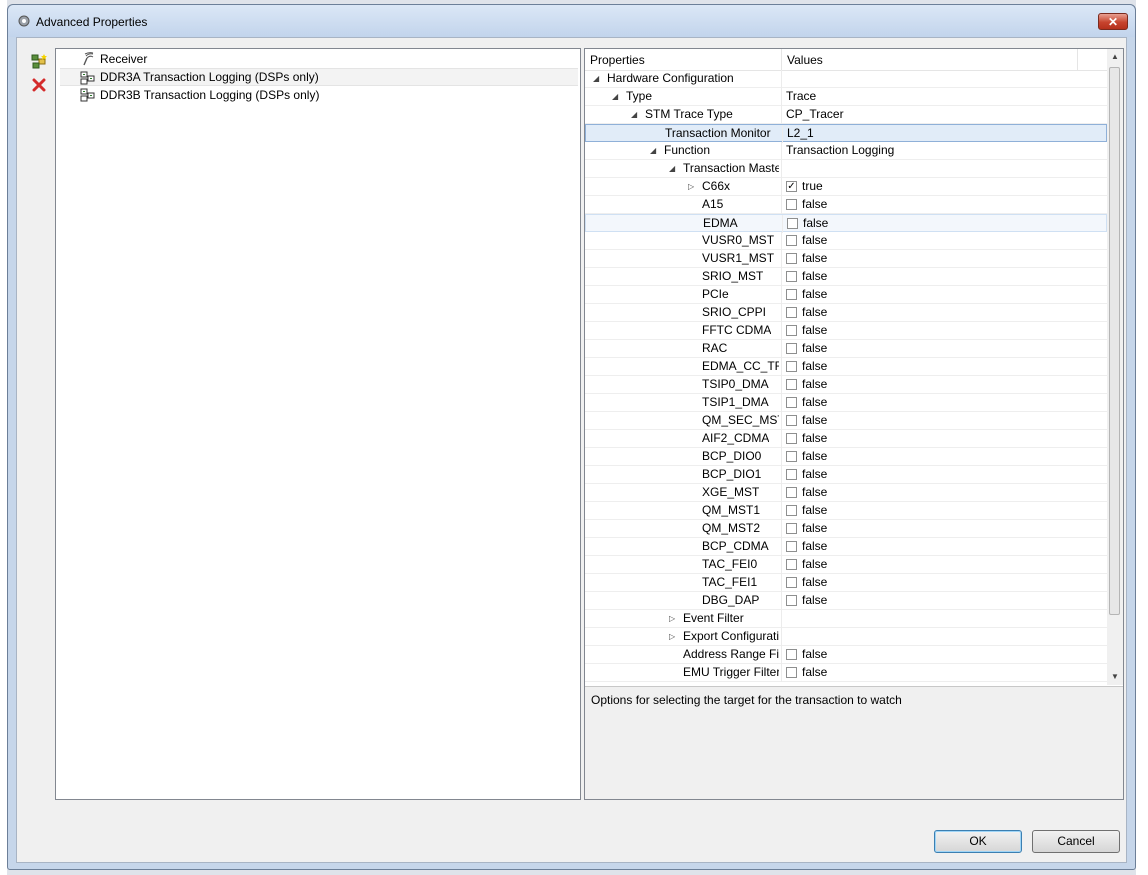 Image resolution: width=1148 pixels, height=875 pixels. Describe the element at coordinates (319, 59) in the screenshot. I see `tree-item-receiver: Receiver` at that location.